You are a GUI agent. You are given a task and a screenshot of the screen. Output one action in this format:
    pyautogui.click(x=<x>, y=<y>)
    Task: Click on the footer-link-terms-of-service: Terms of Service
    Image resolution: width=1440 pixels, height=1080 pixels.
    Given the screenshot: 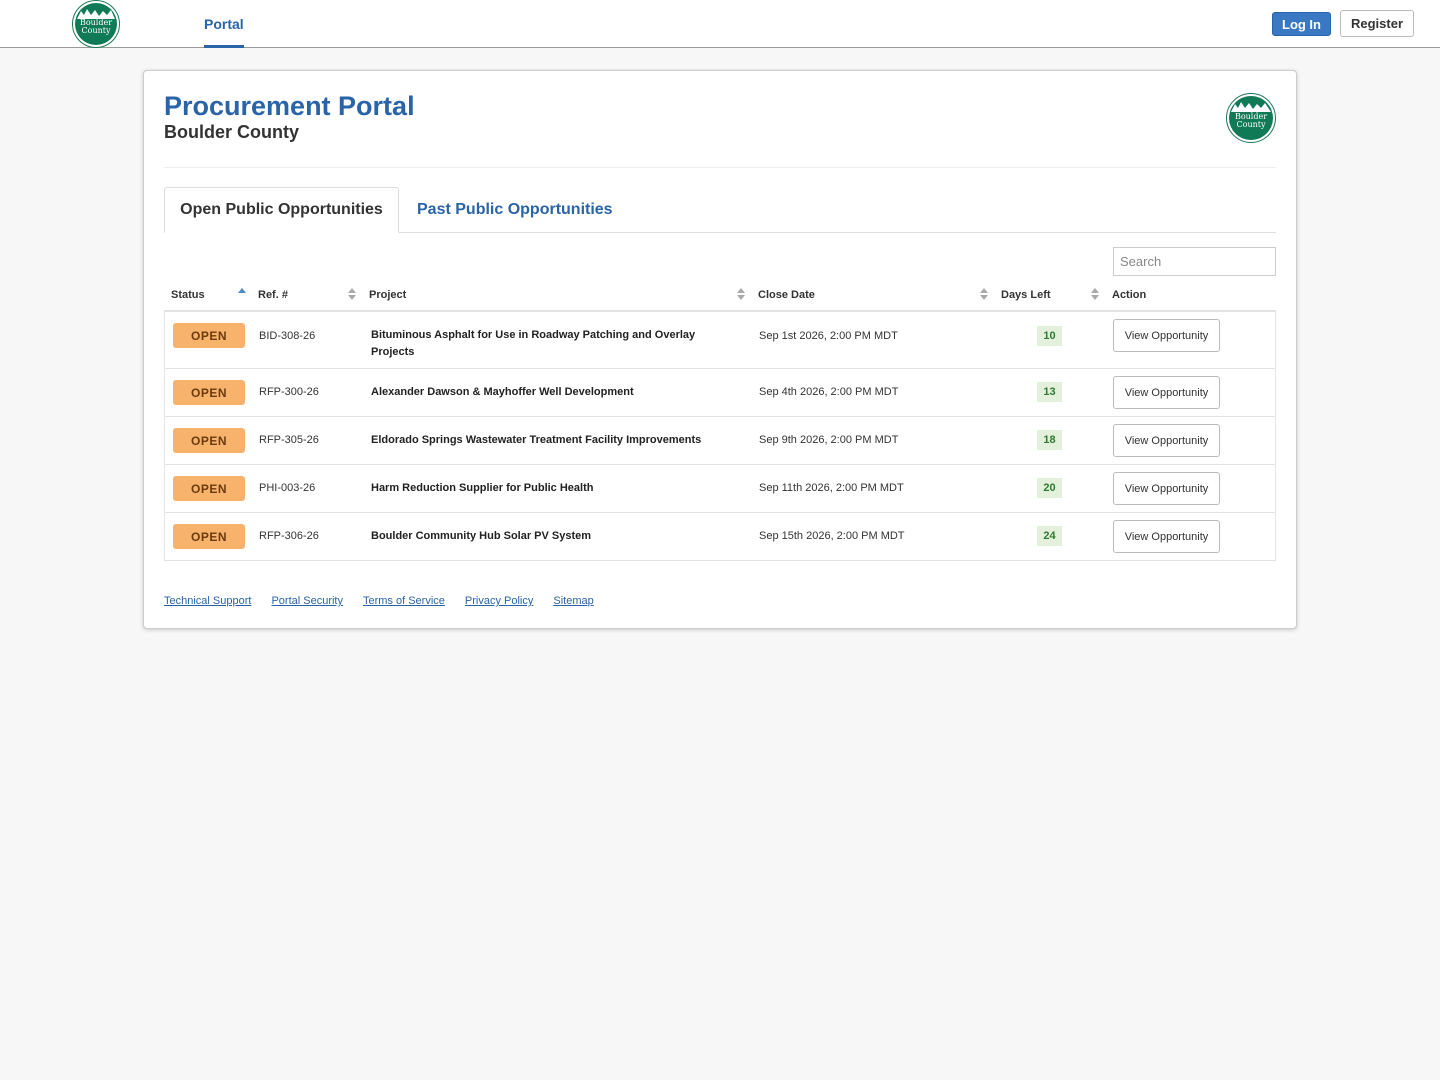 What is the action you would take?
    pyautogui.click(x=404, y=601)
    